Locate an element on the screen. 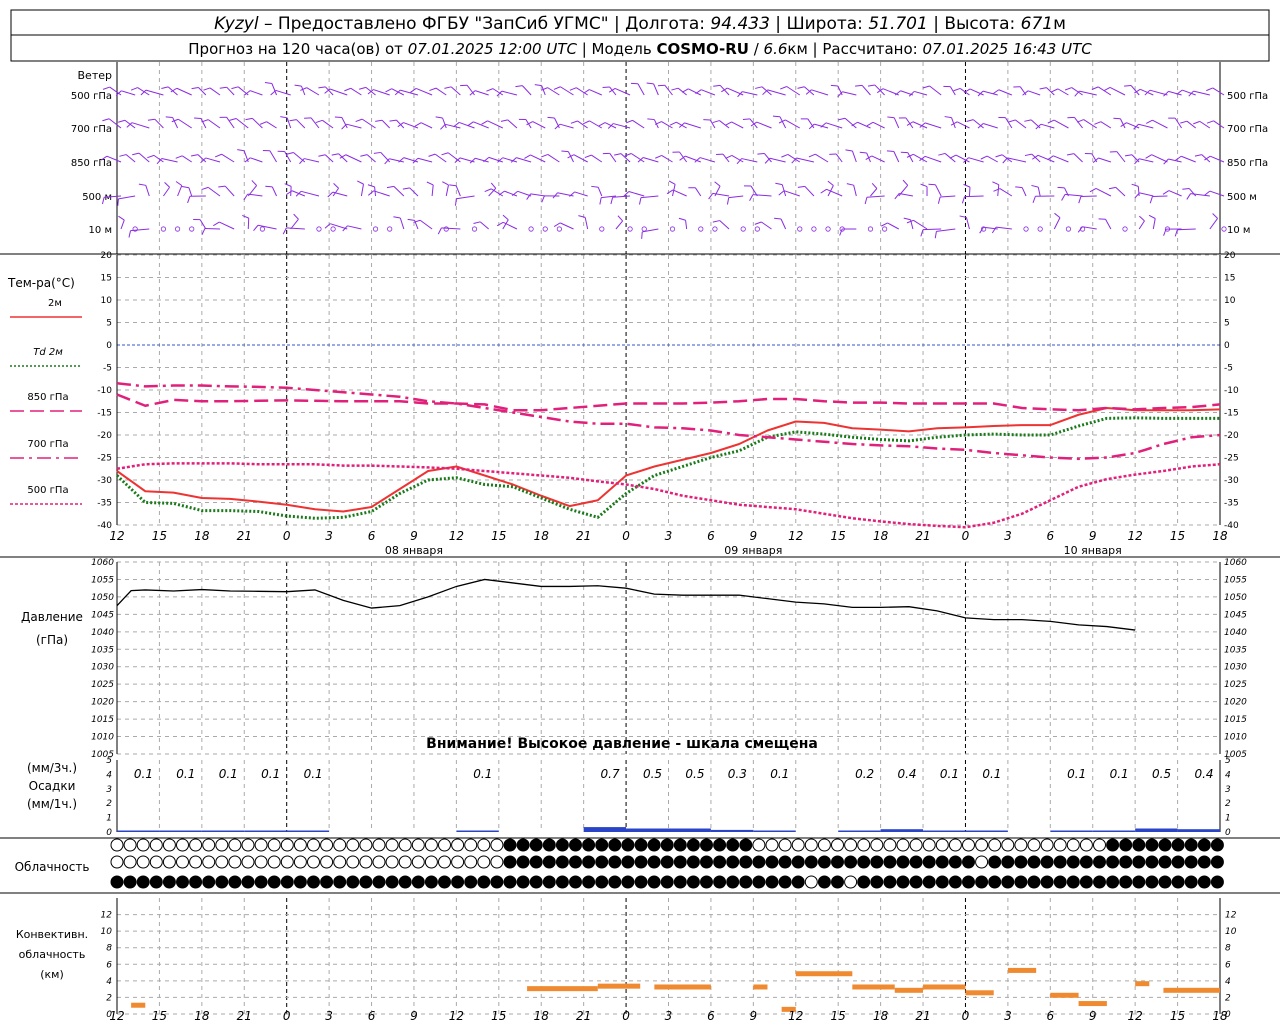 Image resolution: width=1280 pixels, height=1028 pixels. time-tick-bottom: 12 is located at coordinates (795, 1016).